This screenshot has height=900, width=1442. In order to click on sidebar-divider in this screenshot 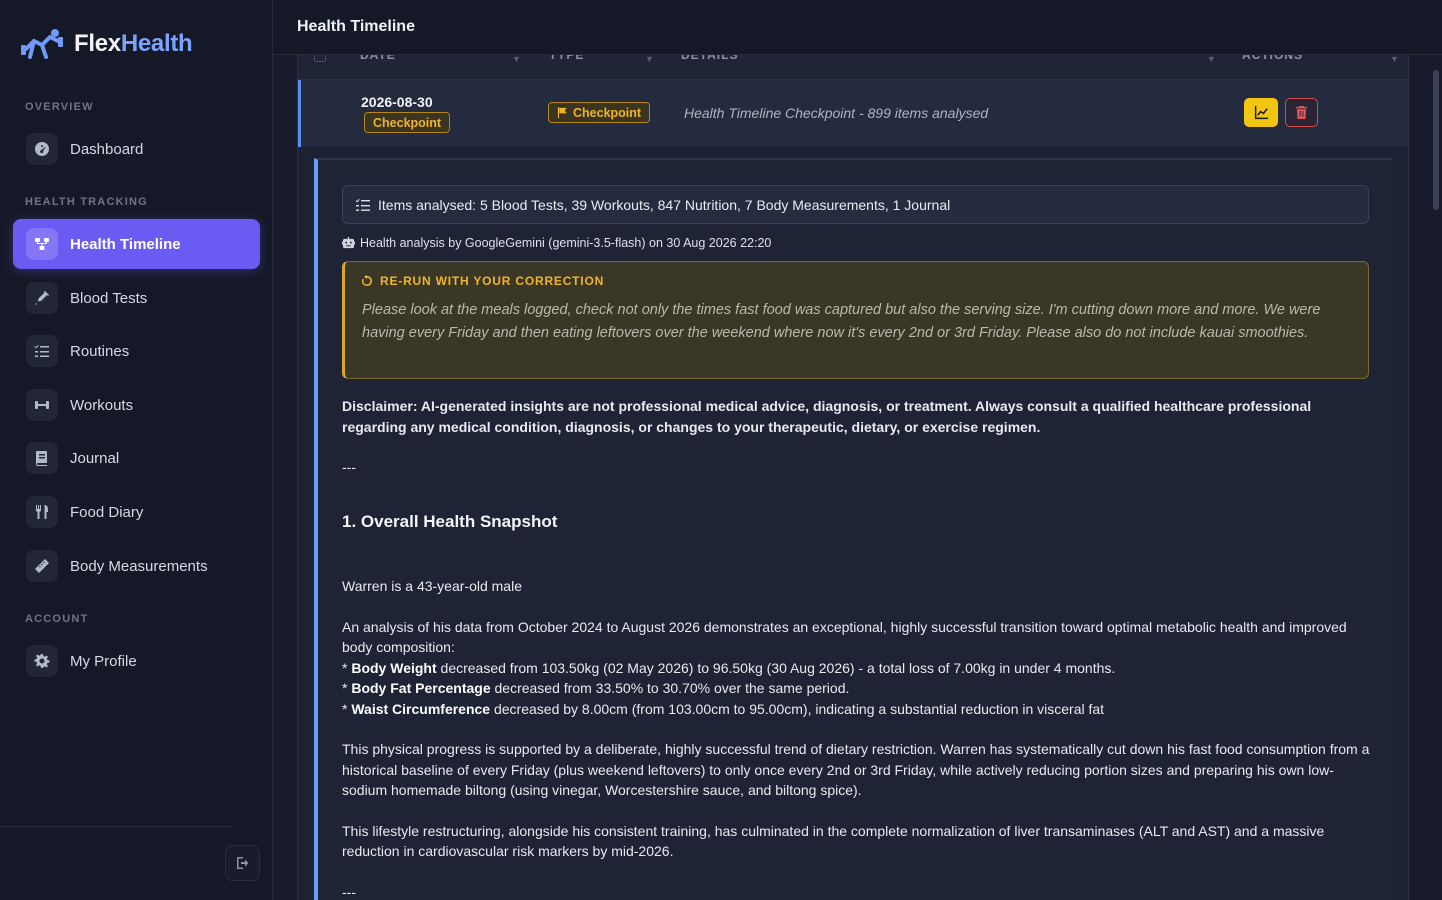, I will do `click(116, 826)`.